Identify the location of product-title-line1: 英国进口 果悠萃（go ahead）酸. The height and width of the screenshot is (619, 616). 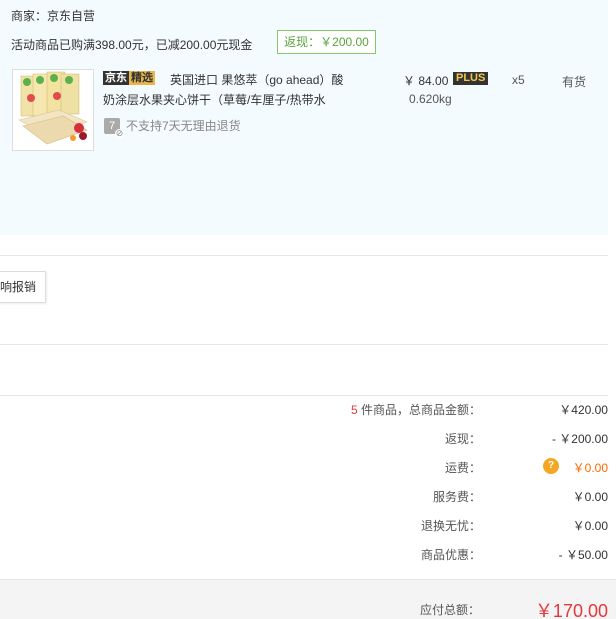
(256, 79).